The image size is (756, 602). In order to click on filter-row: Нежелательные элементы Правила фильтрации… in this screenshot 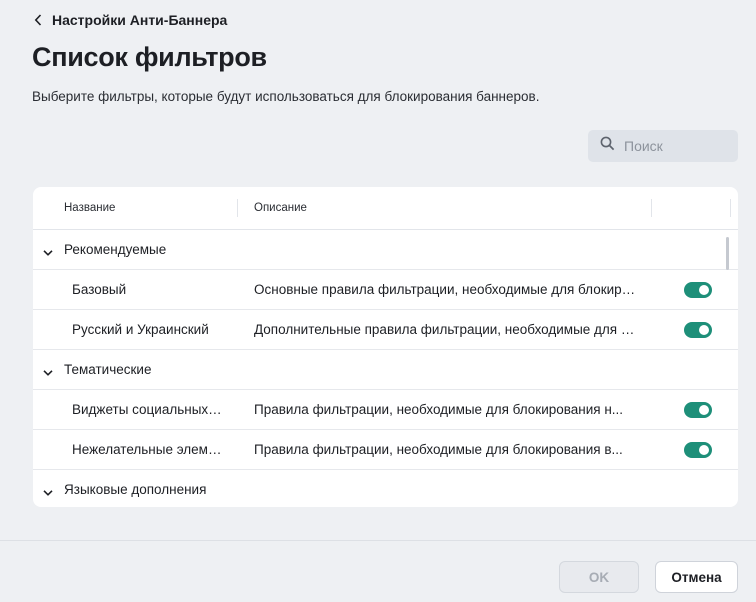, I will do `click(385, 450)`.